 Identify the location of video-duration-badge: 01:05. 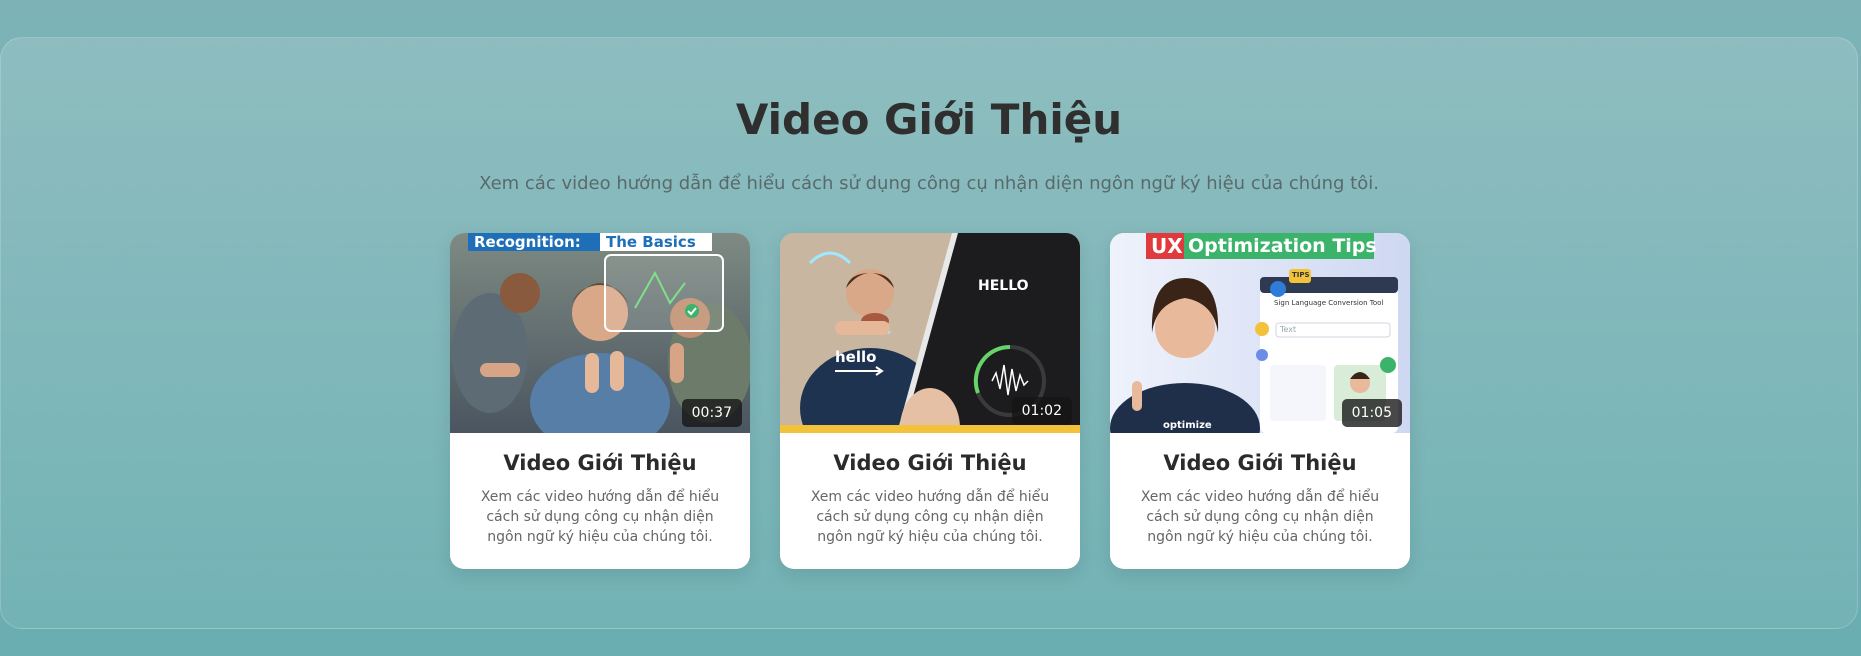
(1371, 413).